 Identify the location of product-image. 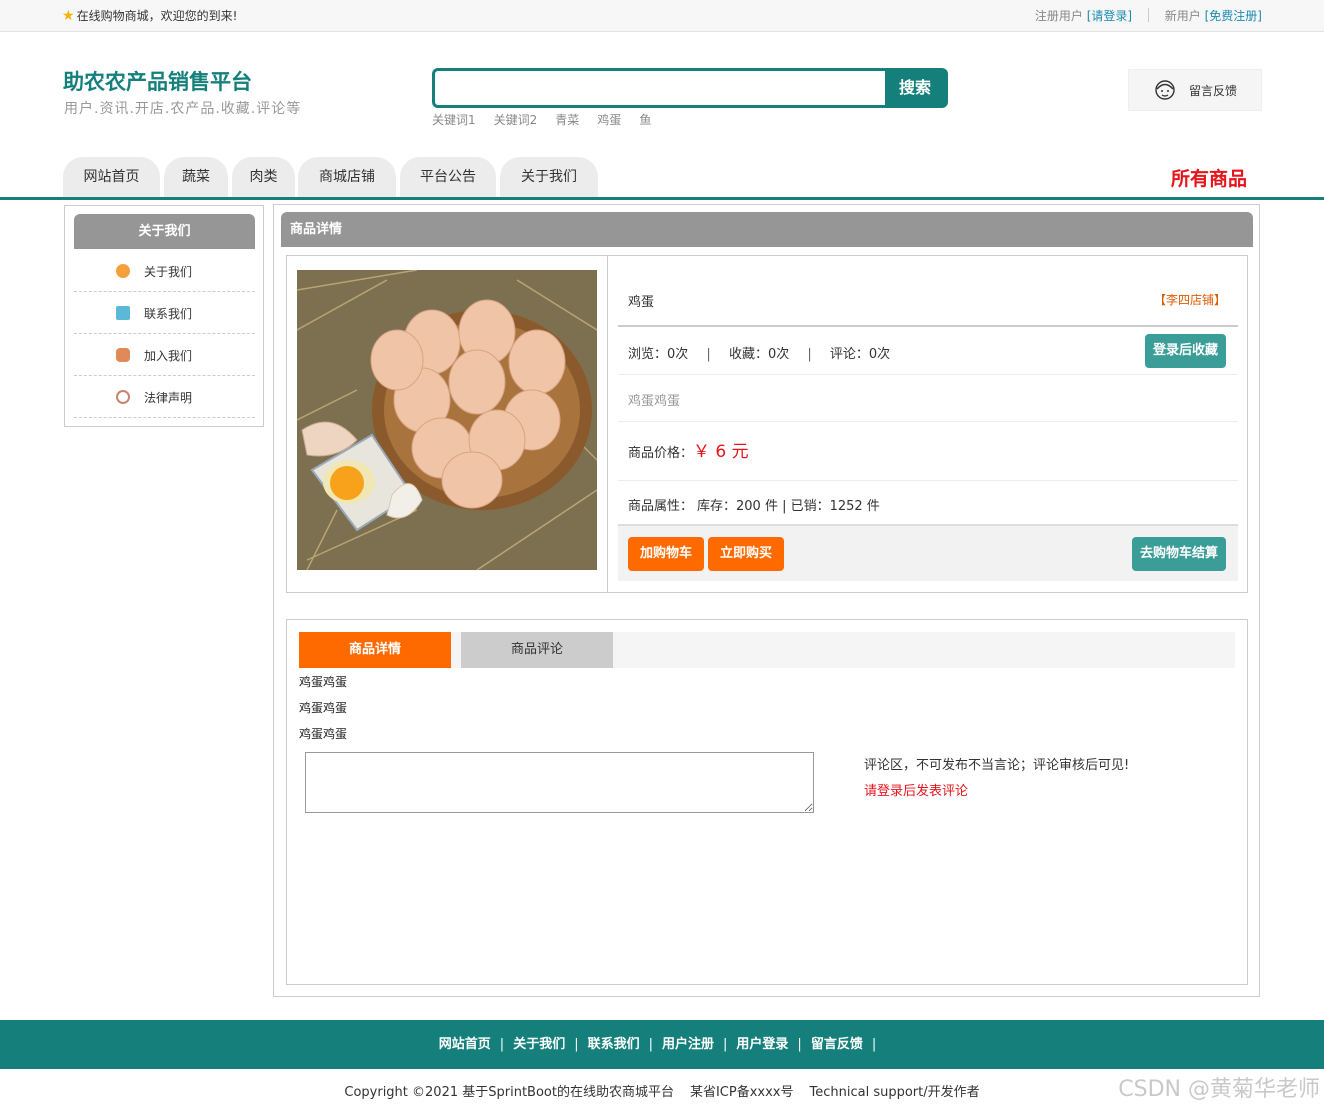
(447, 420).